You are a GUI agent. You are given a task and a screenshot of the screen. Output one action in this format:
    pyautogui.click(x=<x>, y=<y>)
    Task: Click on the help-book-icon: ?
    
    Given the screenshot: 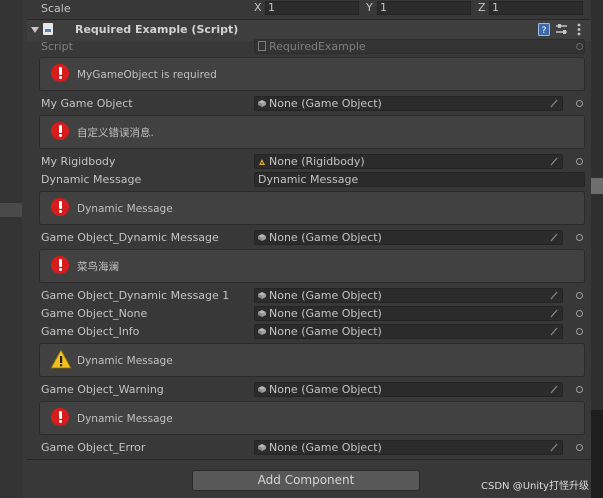 What is the action you would take?
    pyautogui.click(x=544, y=29)
    